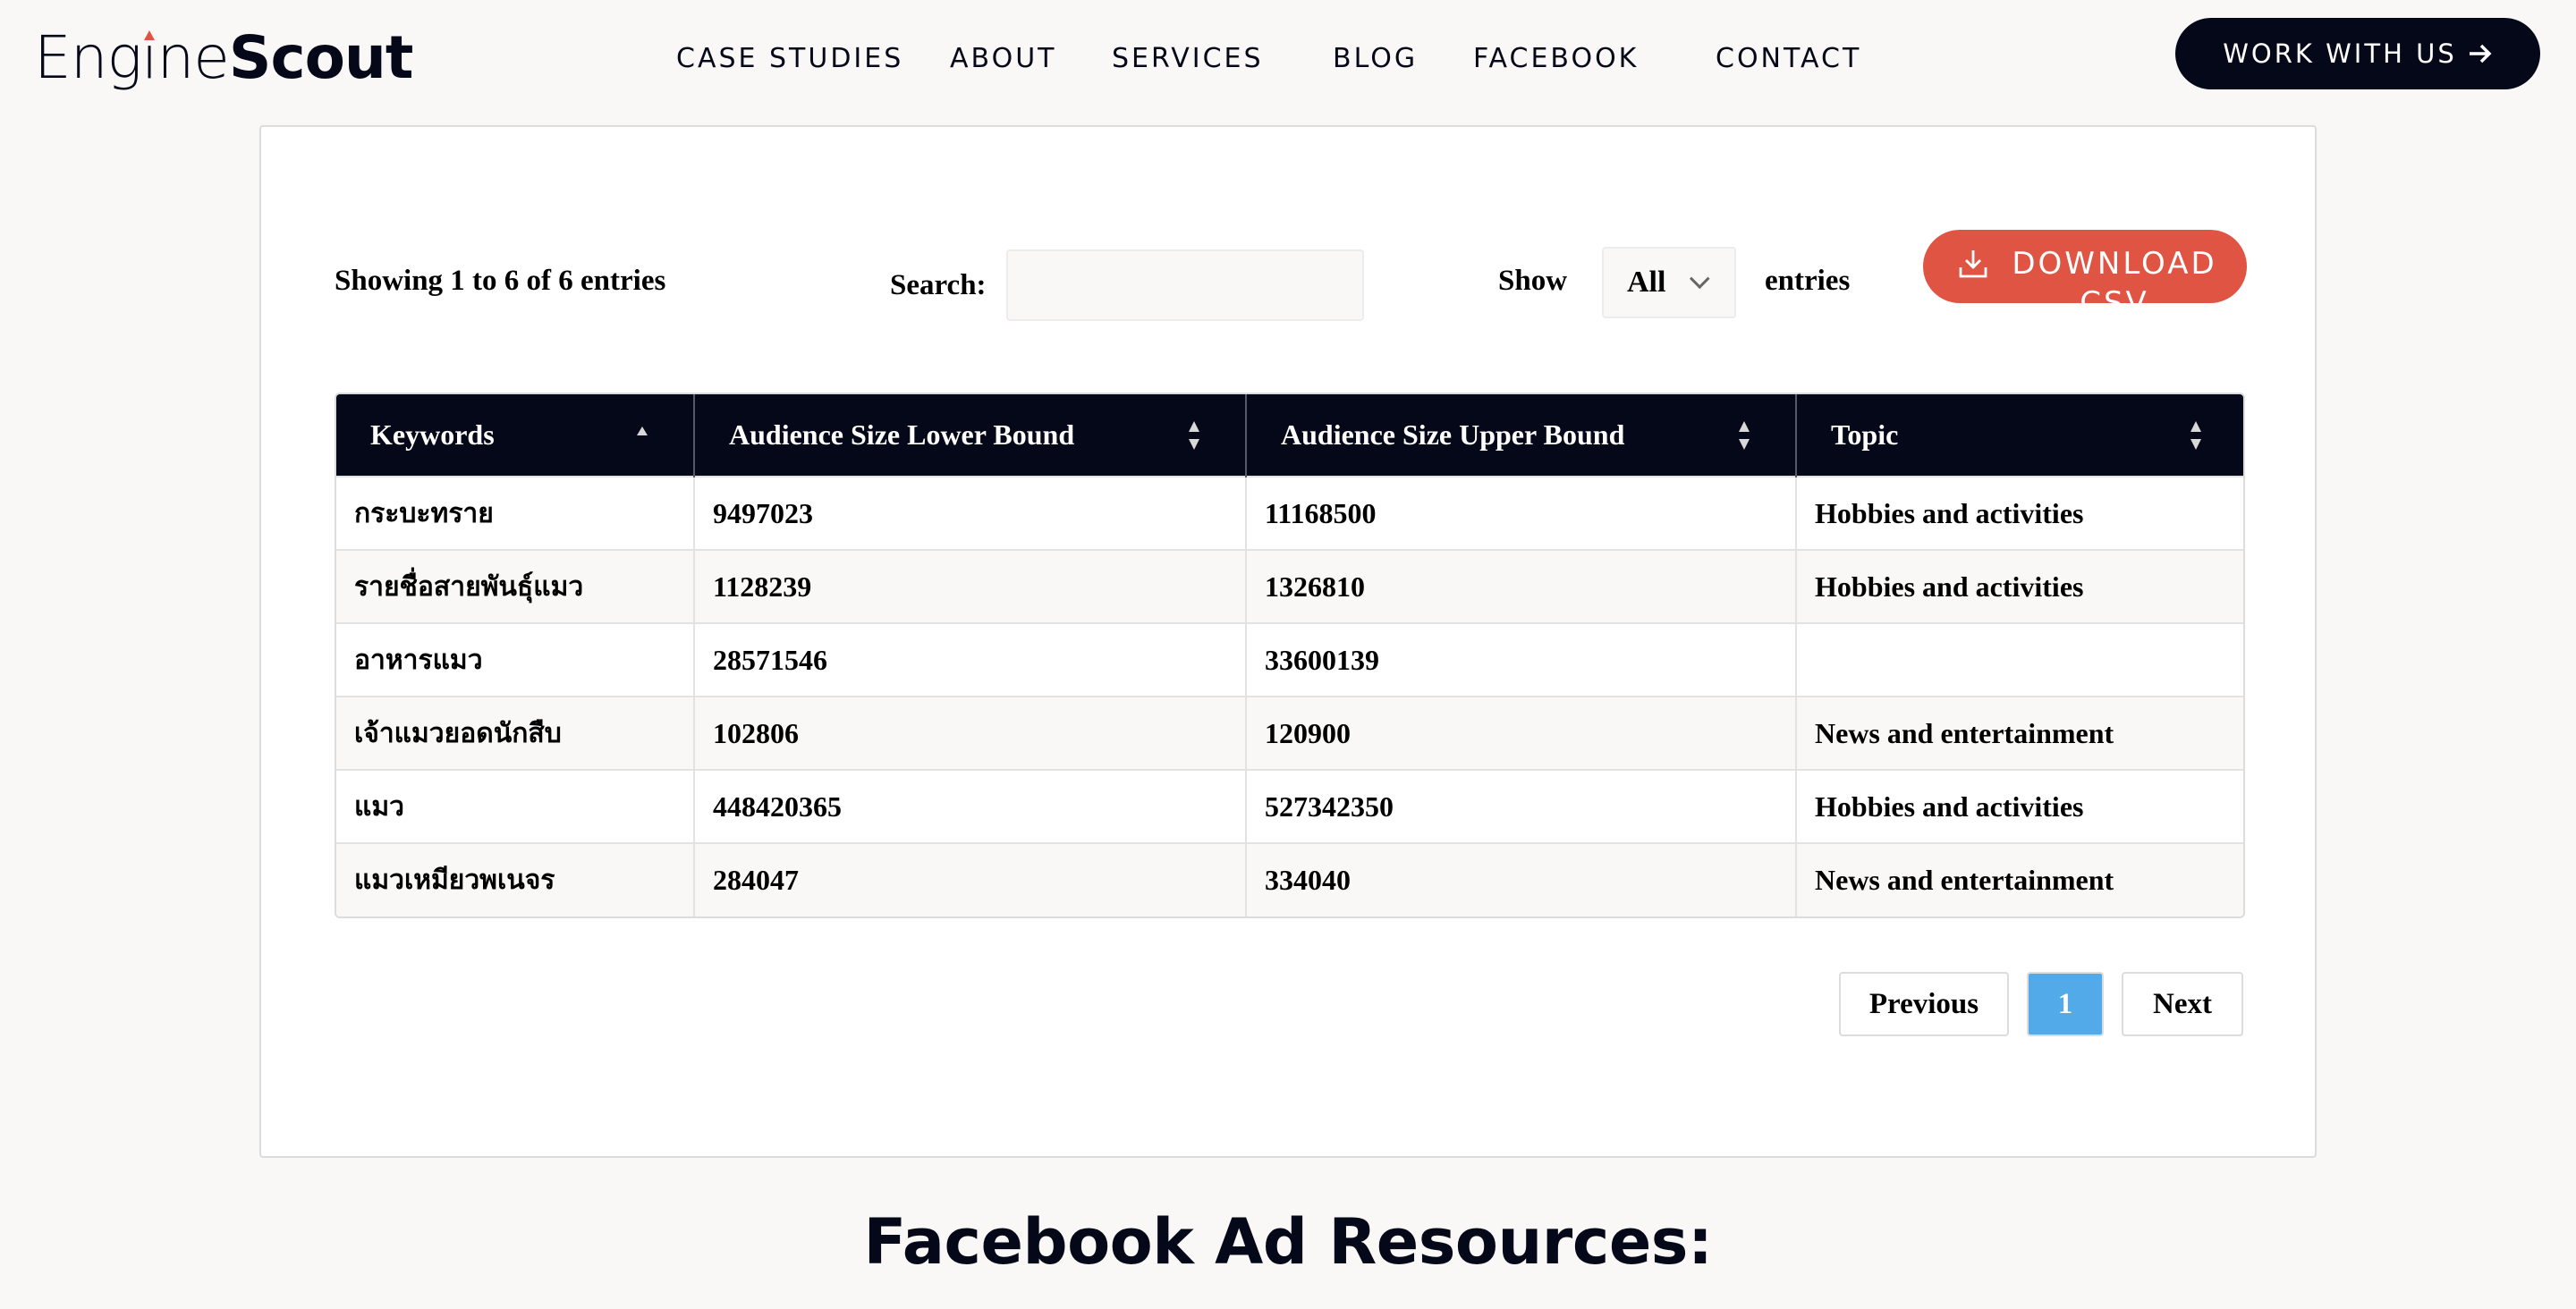  Describe the element at coordinates (1700, 279) in the screenshot. I see `chevron-down-icon` at that location.